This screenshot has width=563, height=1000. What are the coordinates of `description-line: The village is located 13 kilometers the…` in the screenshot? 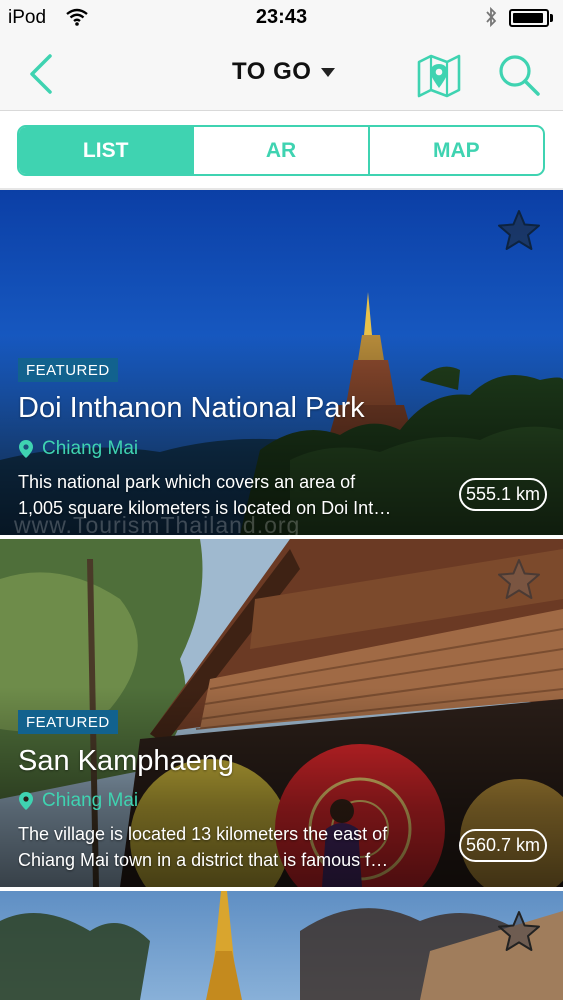 It's located at (203, 834).